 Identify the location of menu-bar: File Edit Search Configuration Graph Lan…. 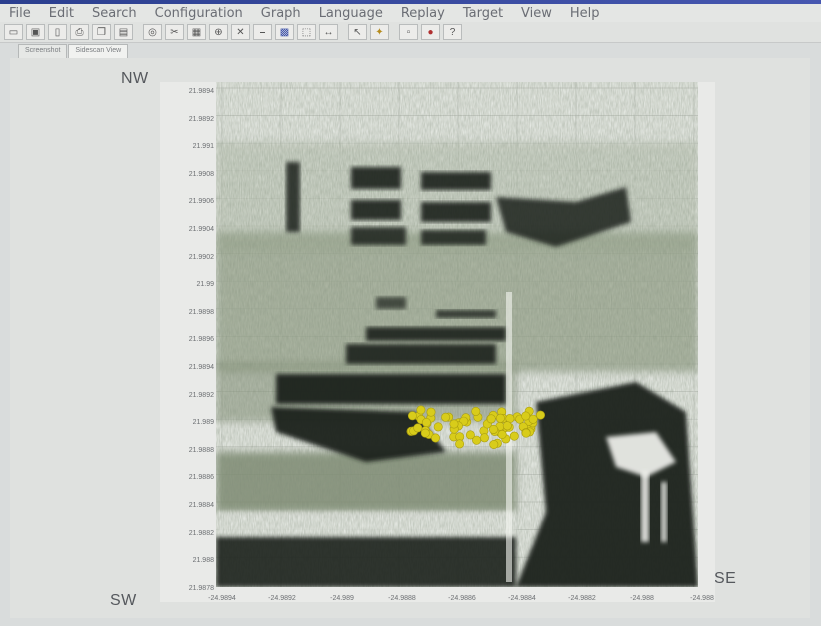
(410, 13).